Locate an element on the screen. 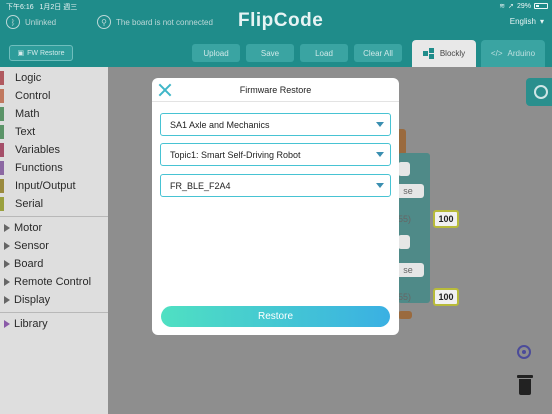 Image resolution: width=552 pixels, height=414 pixels. location-icon: ➚ is located at coordinates (511, 6).